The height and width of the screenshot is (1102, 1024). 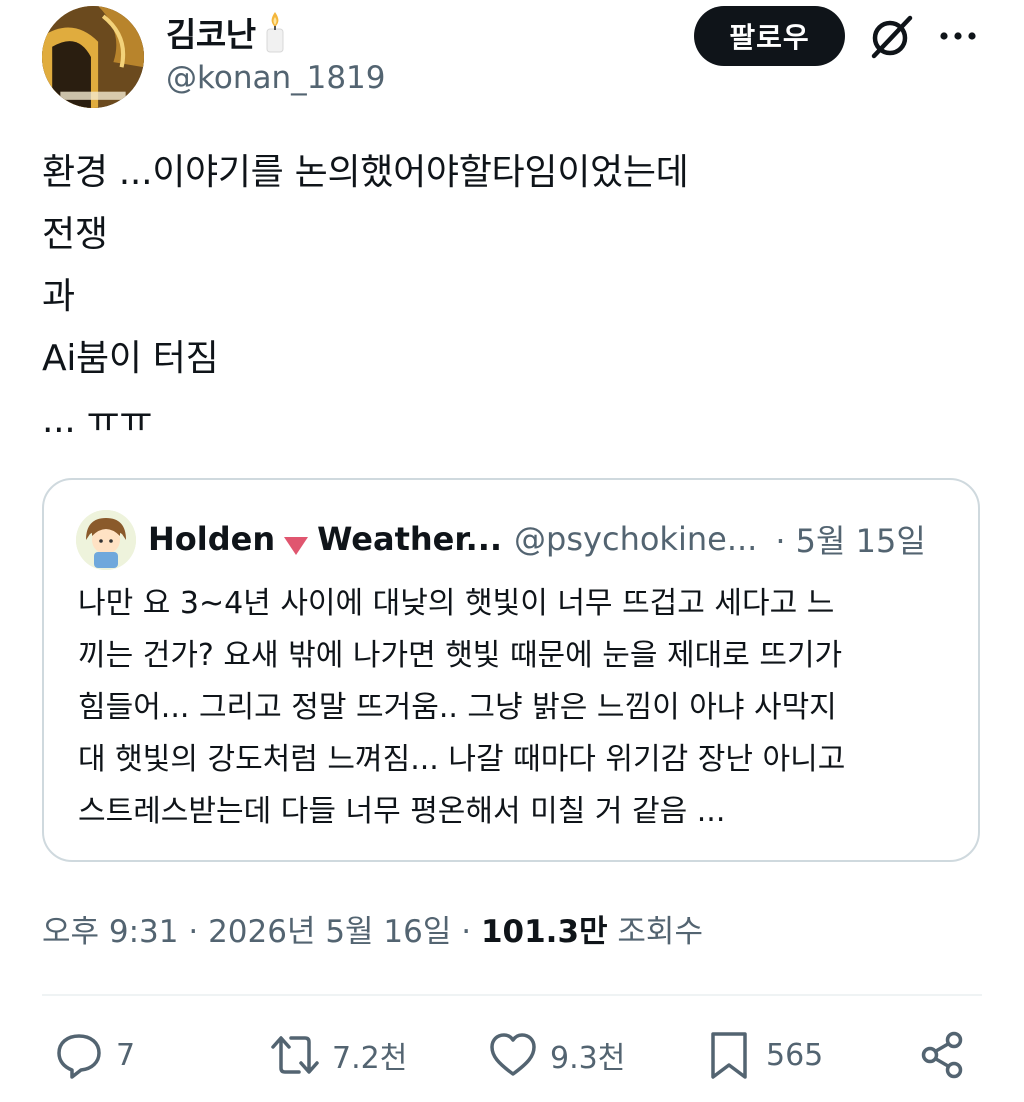 What do you see at coordinates (462, 759) in the screenshot?
I see `quoted-line: 대 햇빛의 강도처럼 느껴짐... 나갈 때마다 위기감 장난 아니고` at bounding box center [462, 759].